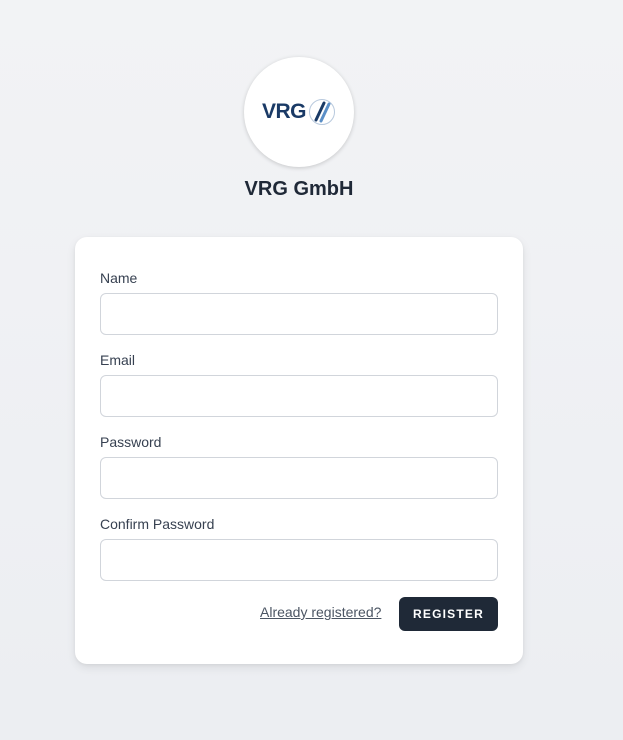 The height and width of the screenshot is (740, 623). What do you see at coordinates (320, 612) in the screenshot?
I see `already-registered-link: Already registered?` at bounding box center [320, 612].